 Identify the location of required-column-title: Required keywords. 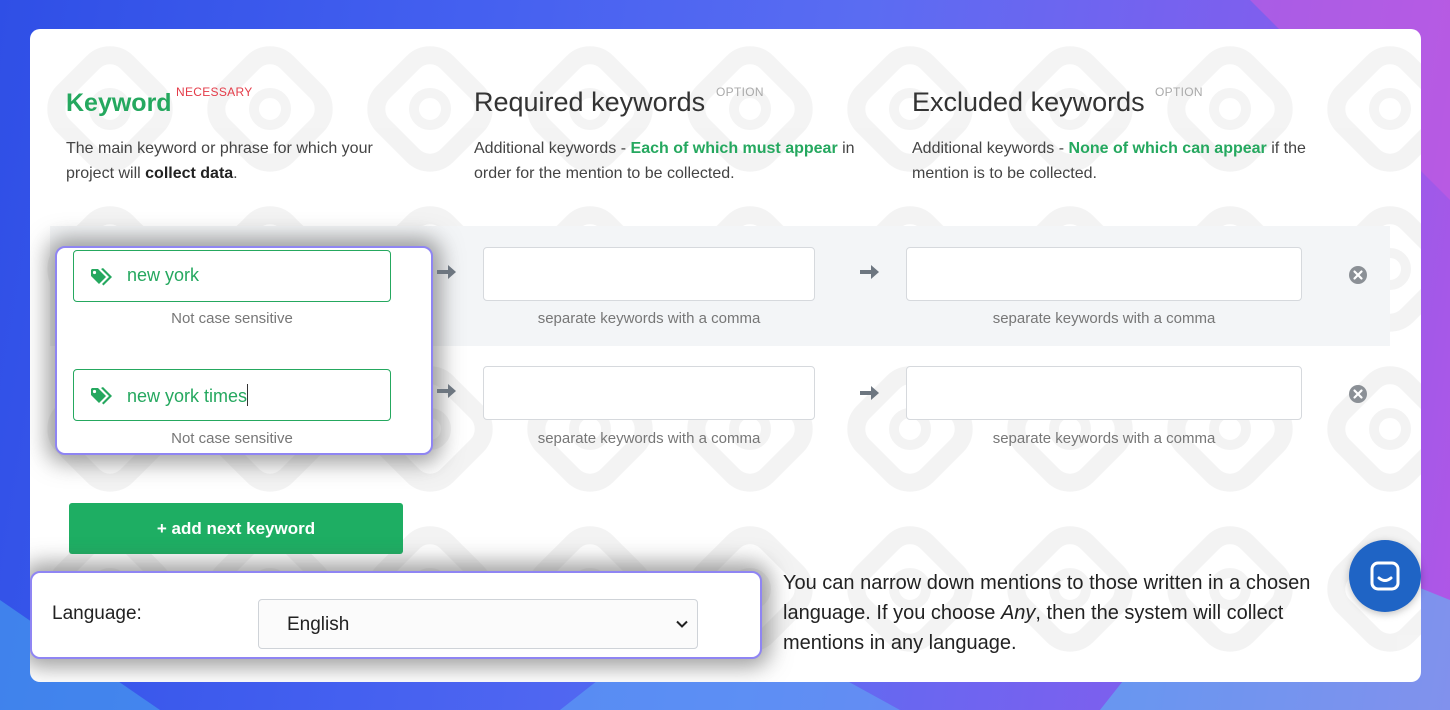
(590, 102).